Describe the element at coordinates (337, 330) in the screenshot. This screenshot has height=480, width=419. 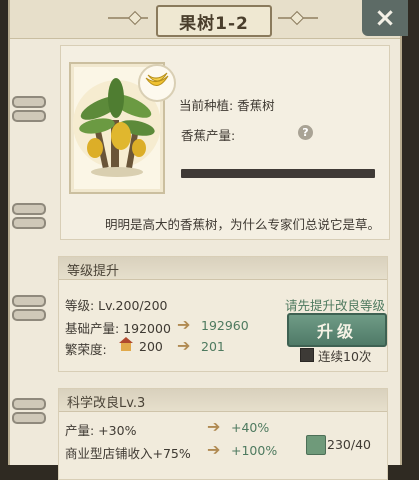
I see `upgrade-button: 升级` at that location.